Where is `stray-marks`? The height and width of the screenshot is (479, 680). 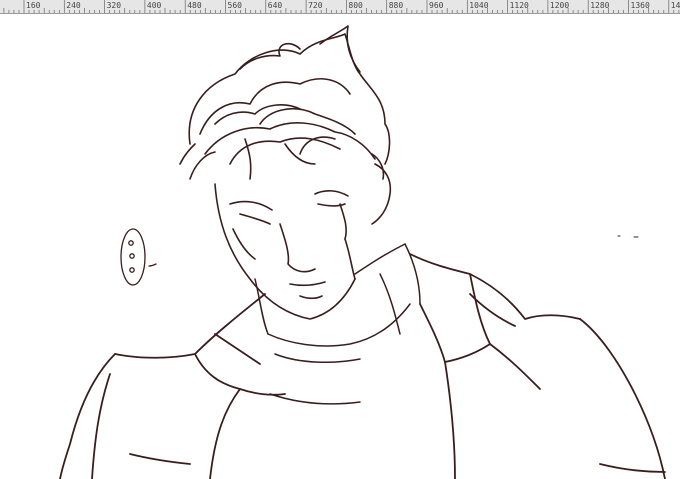
stray-marks is located at coordinates (628, 236).